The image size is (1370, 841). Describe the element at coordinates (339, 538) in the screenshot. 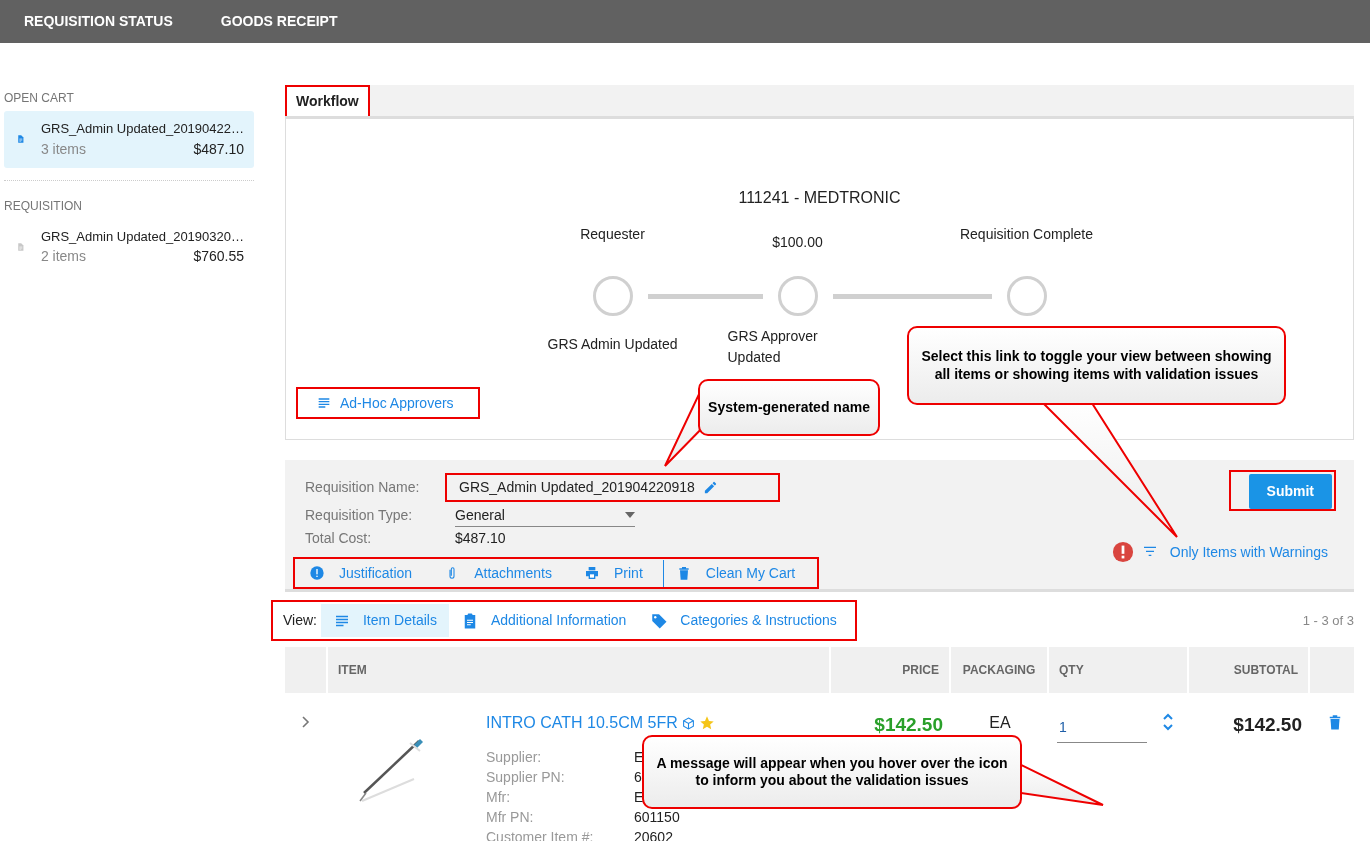

I see `field-label: Total Cost:` at that location.